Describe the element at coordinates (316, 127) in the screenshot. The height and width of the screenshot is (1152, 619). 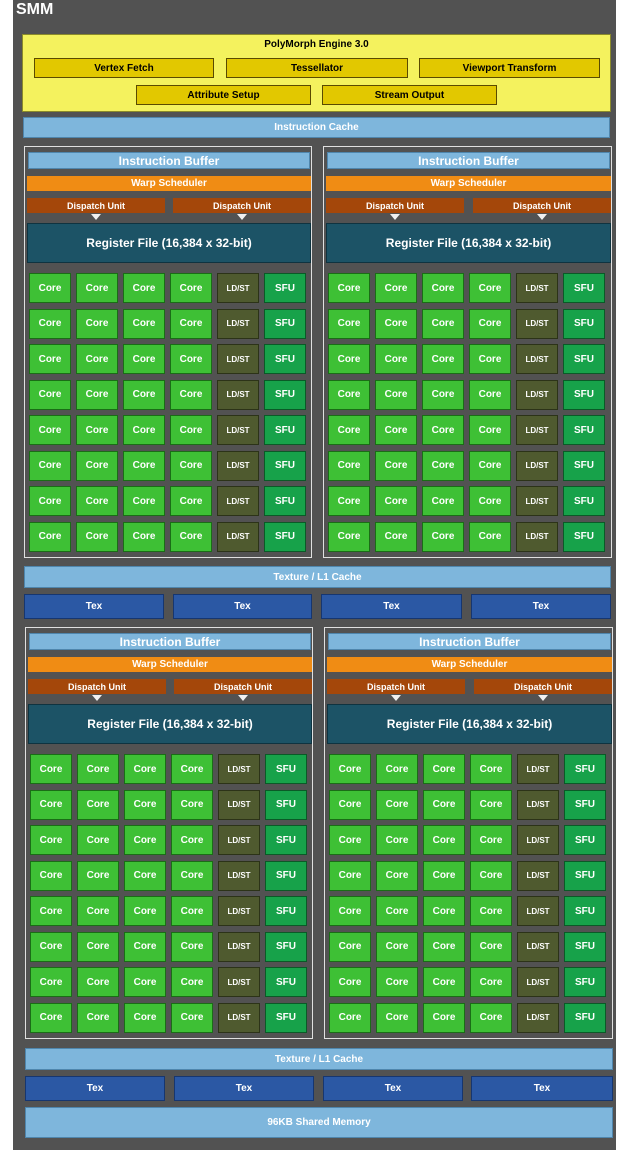
I see `instruction-cache: Instruction Cache` at that location.